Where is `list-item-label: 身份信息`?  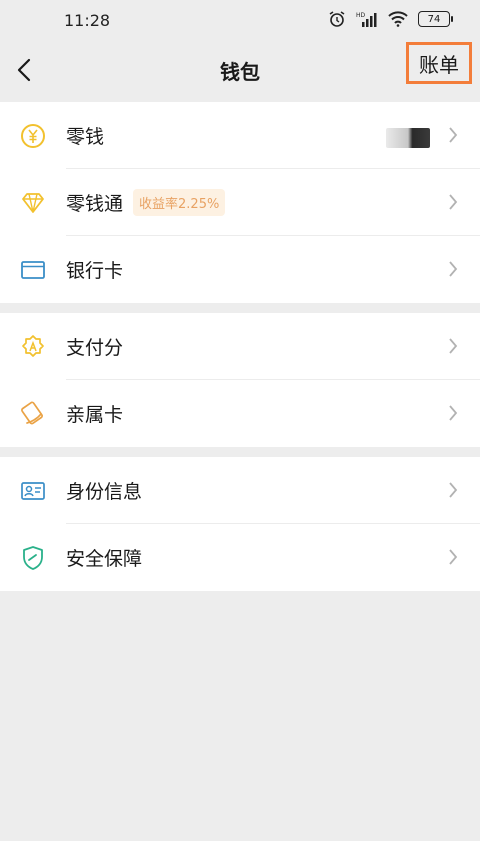 list-item-label: 身份信息 is located at coordinates (104, 492).